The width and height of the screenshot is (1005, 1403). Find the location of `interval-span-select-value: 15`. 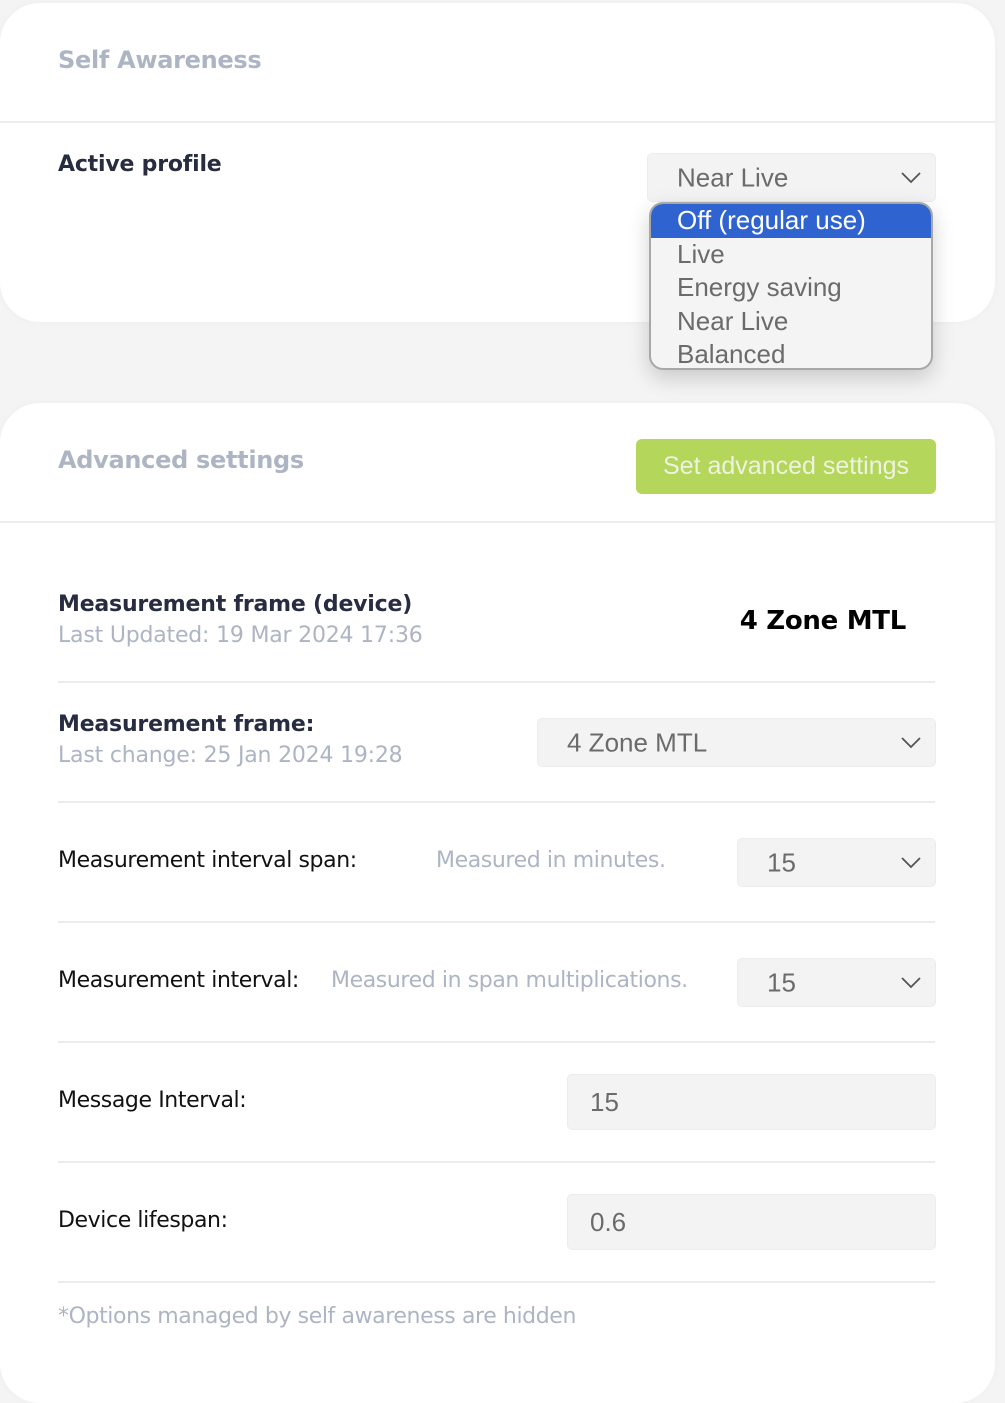

interval-span-select-value: 15 is located at coordinates (781, 862).